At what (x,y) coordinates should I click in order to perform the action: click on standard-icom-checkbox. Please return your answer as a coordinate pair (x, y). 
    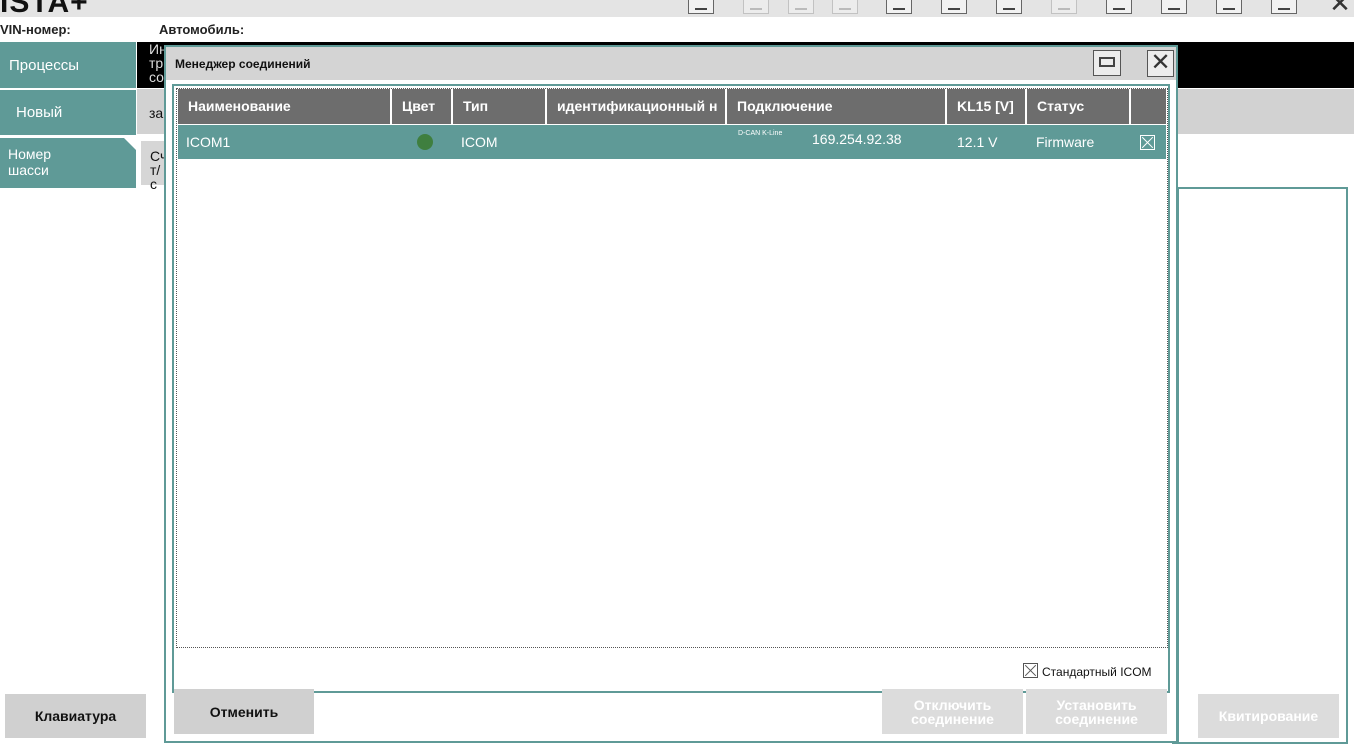
    Looking at the image, I should click on (1030, 670).